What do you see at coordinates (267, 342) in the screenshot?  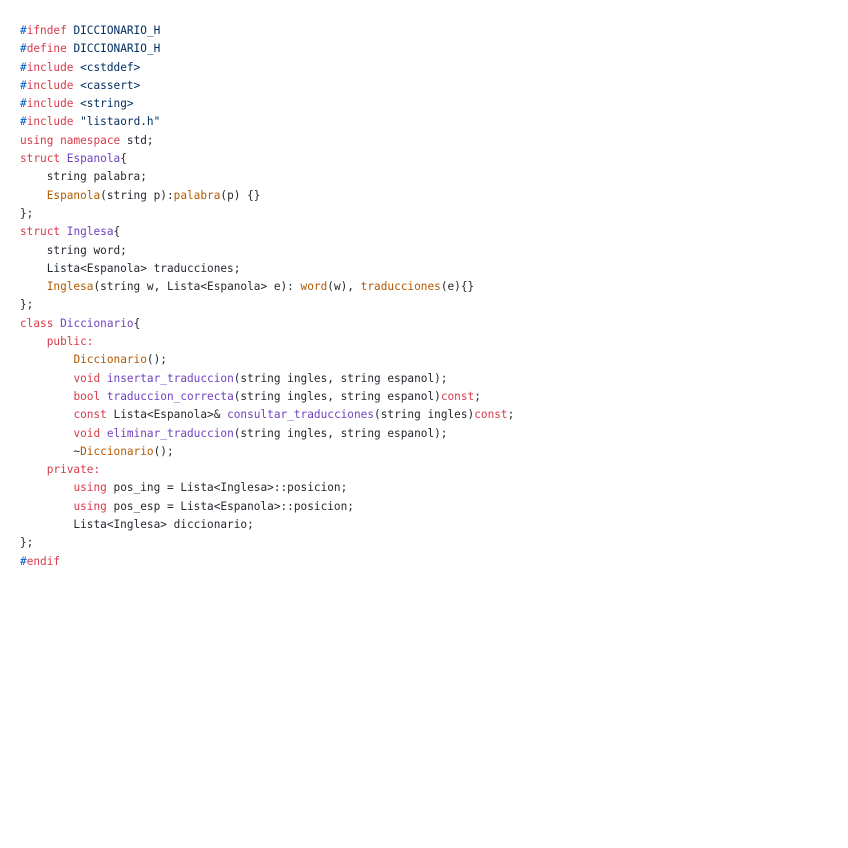 I see `code-line: public:` at bounding box center [267, 342].